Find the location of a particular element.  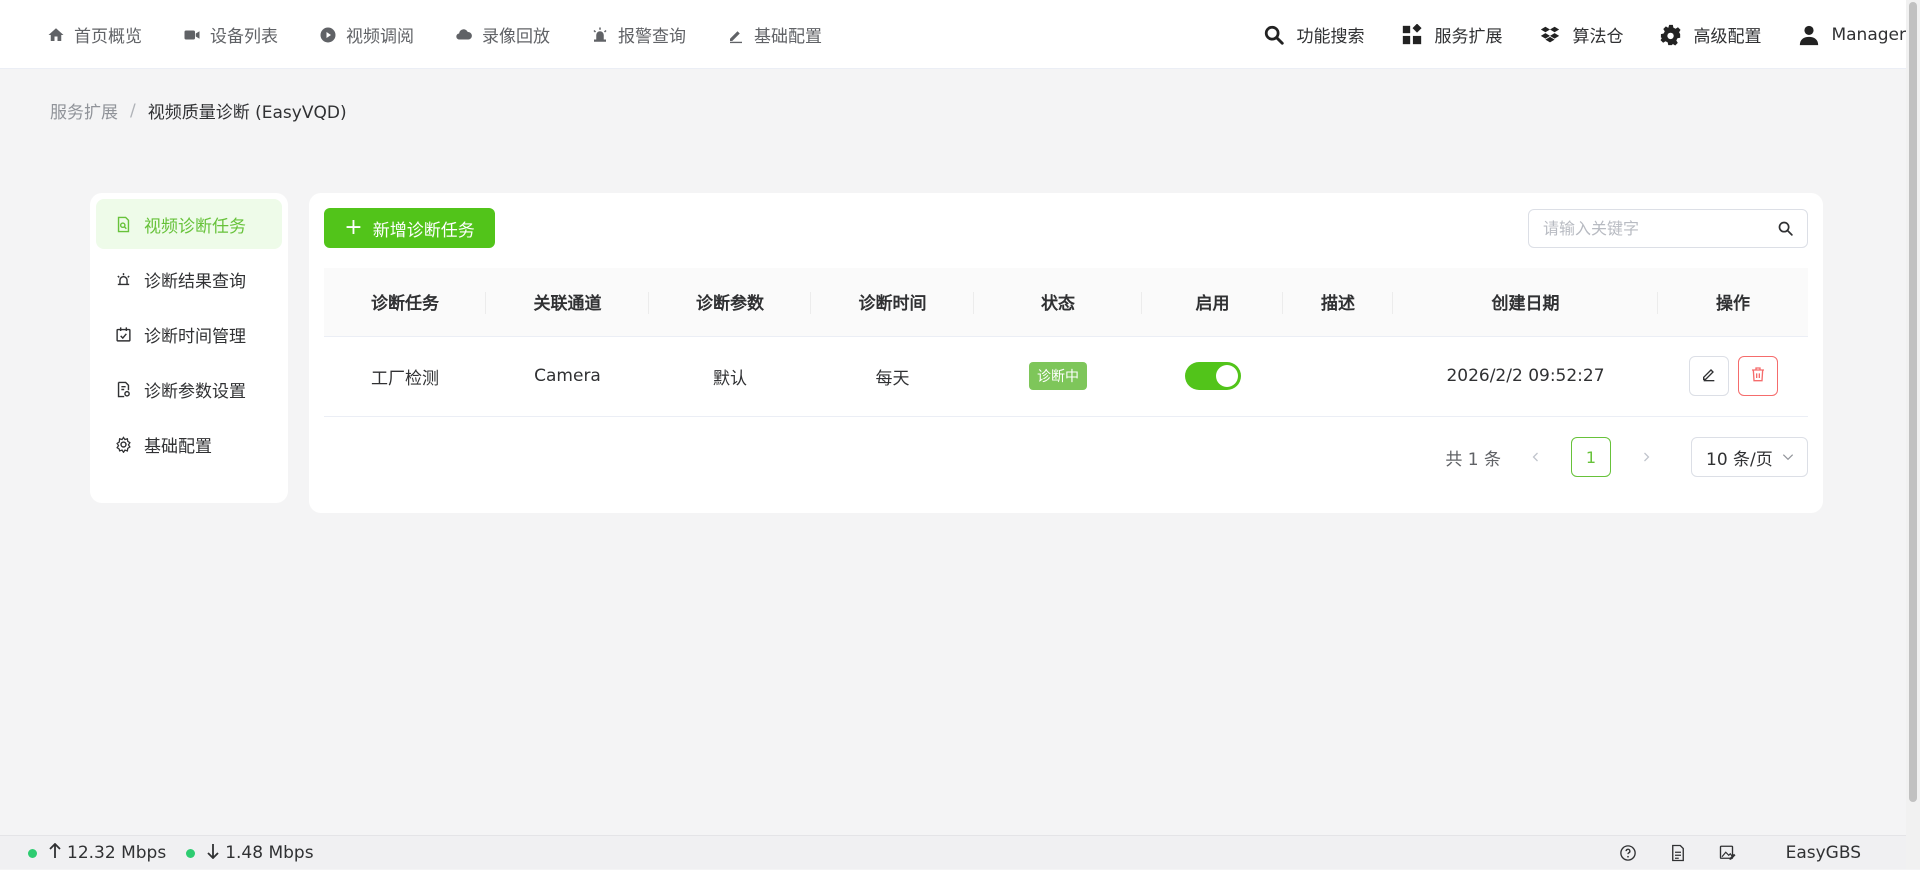

nav-item-config: 基础配置 is located at coordinates (774, 34).